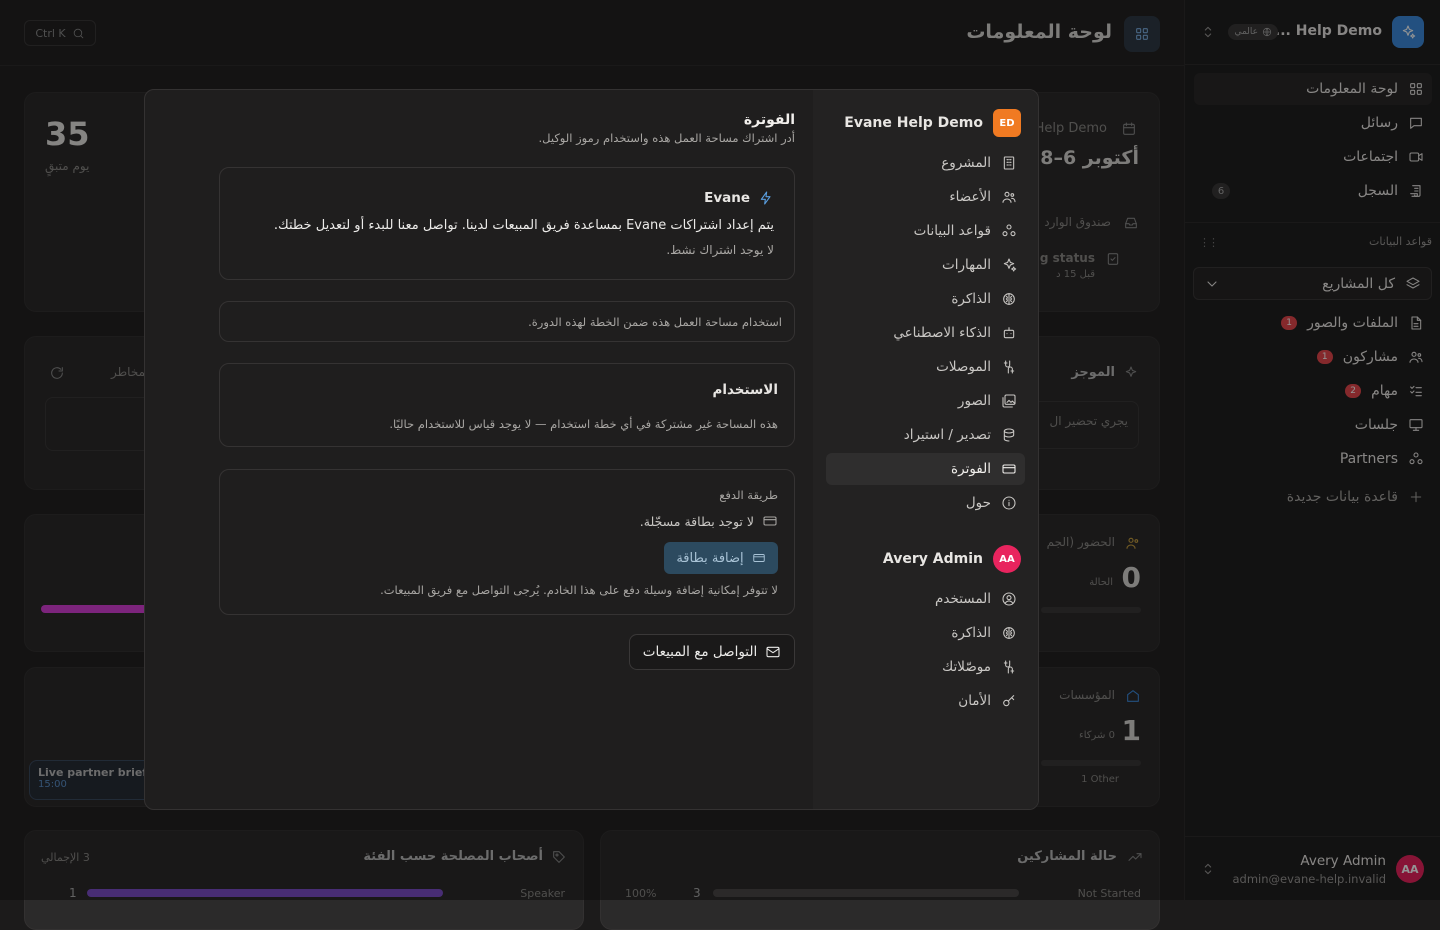  What do you see at coordinates (932, 559) in the screenshot?
I see `nav-user-name: Avery Admin` at bounding box center [932, 559].